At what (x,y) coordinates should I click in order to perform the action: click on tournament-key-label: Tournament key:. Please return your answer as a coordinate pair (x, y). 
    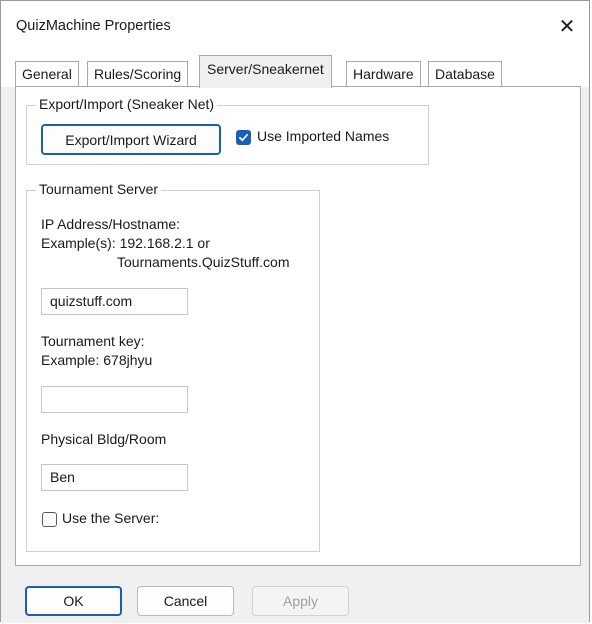
    Looking at the image, I should click on (93, 341).